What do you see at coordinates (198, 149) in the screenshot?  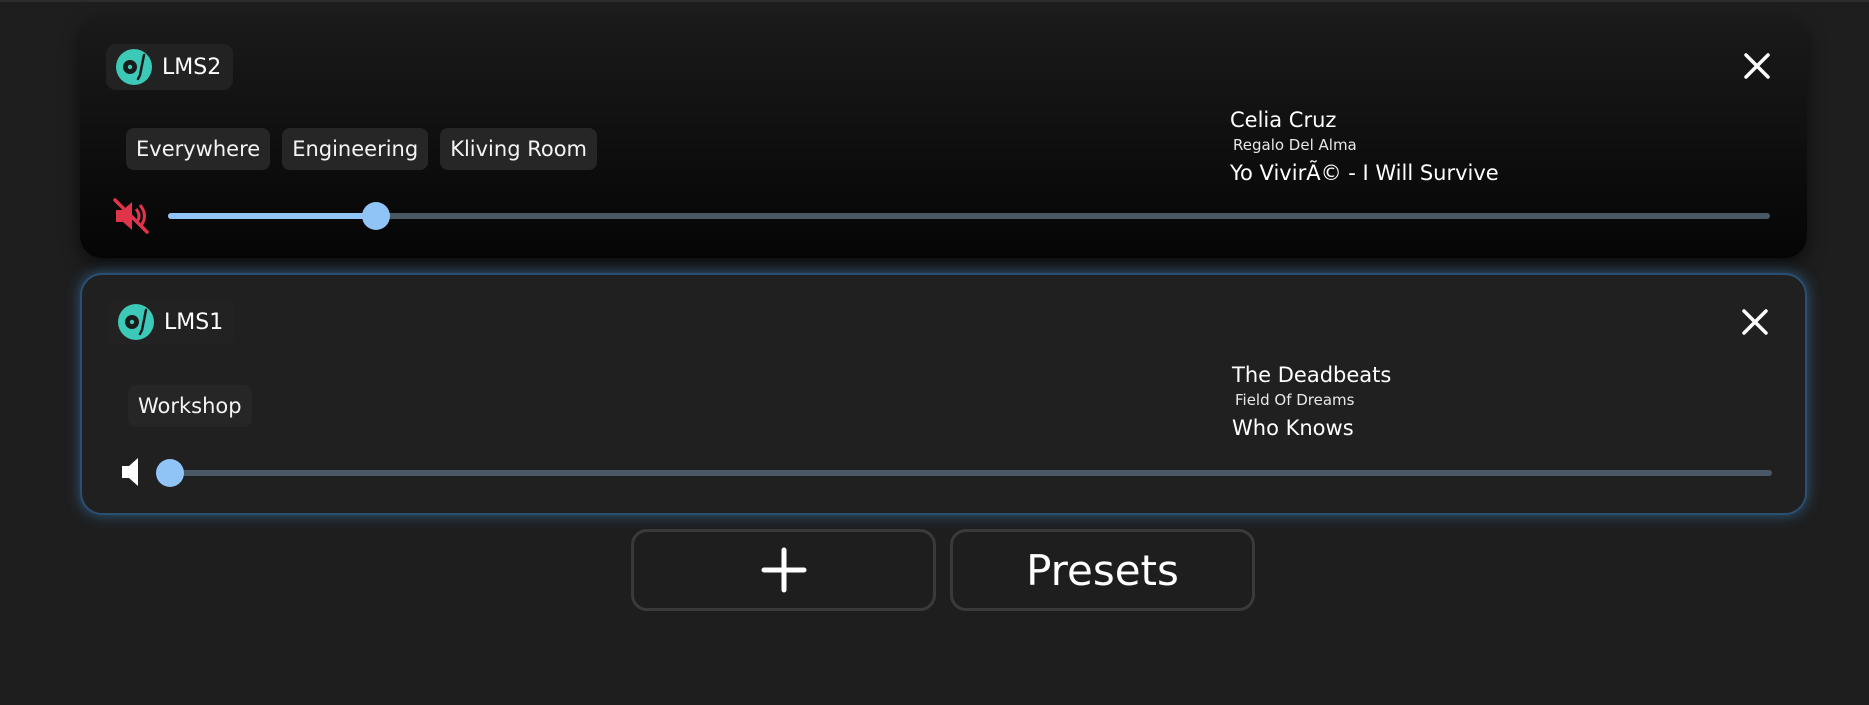 I see `zone-chip: Everywhere` at bounding box center [198, 149].